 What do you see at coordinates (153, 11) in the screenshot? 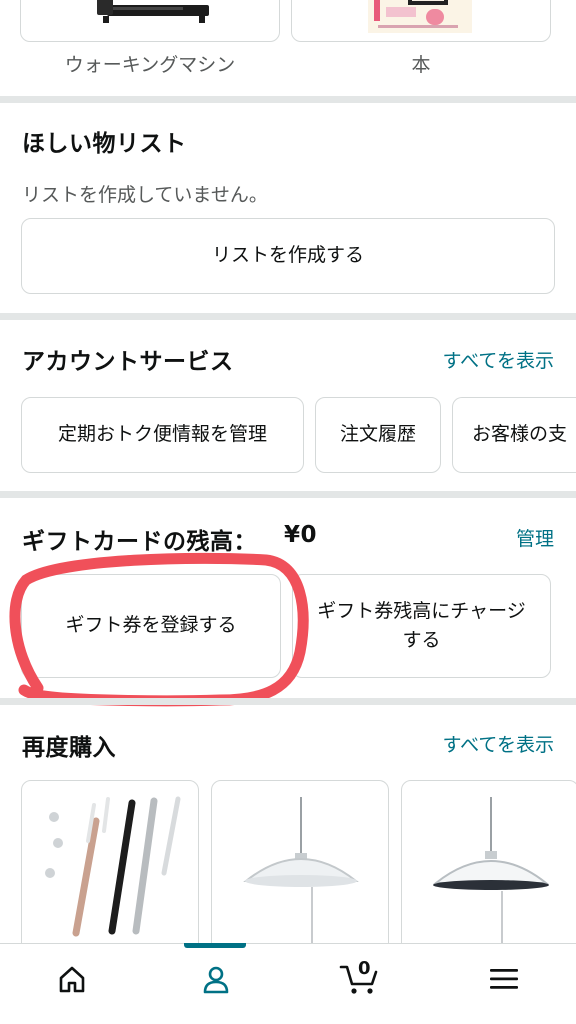
I see `treadmill-image` at bounding box center [153, 11].